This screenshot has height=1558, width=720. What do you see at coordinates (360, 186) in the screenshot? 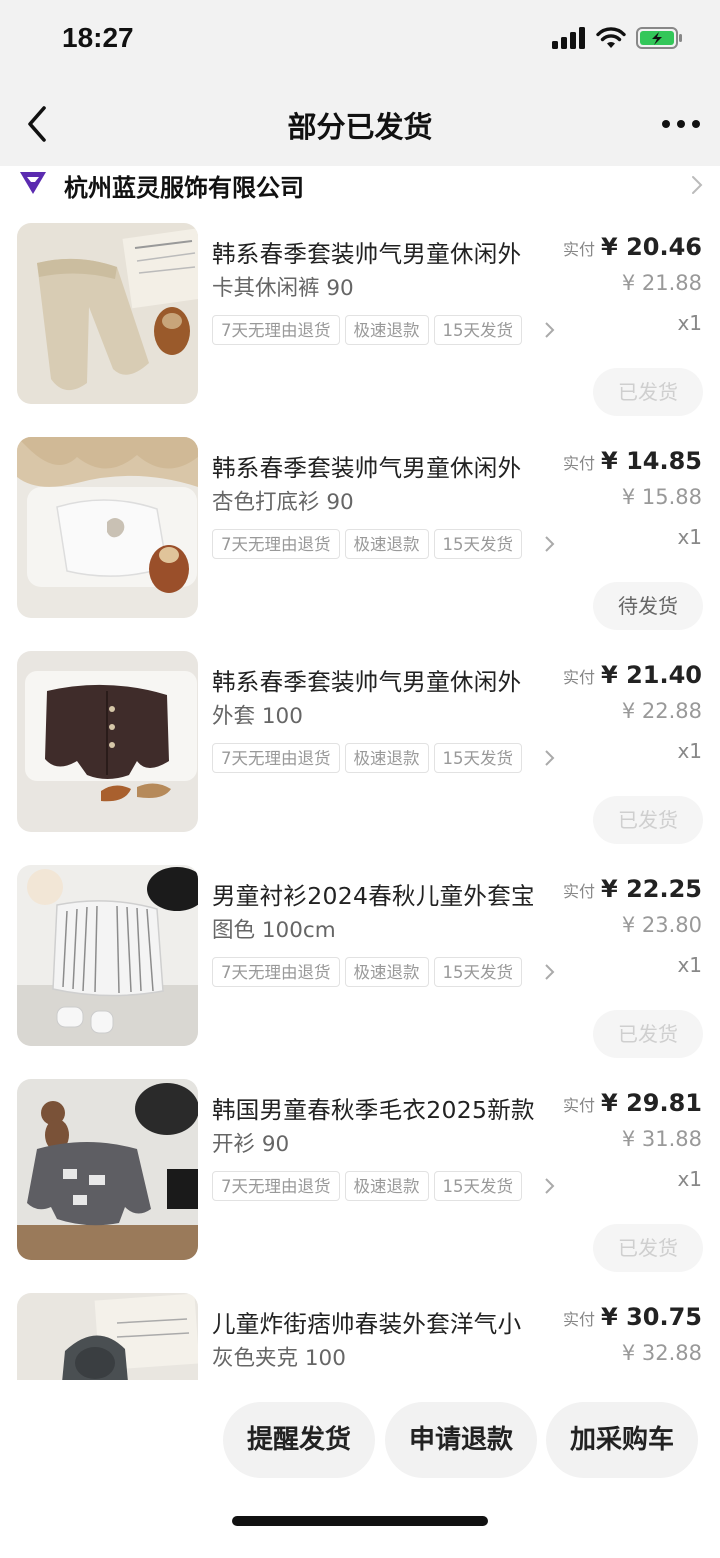
I see `shop-header: 杭州蓝灵服饰有限公司` at bounding box center [360, 186].